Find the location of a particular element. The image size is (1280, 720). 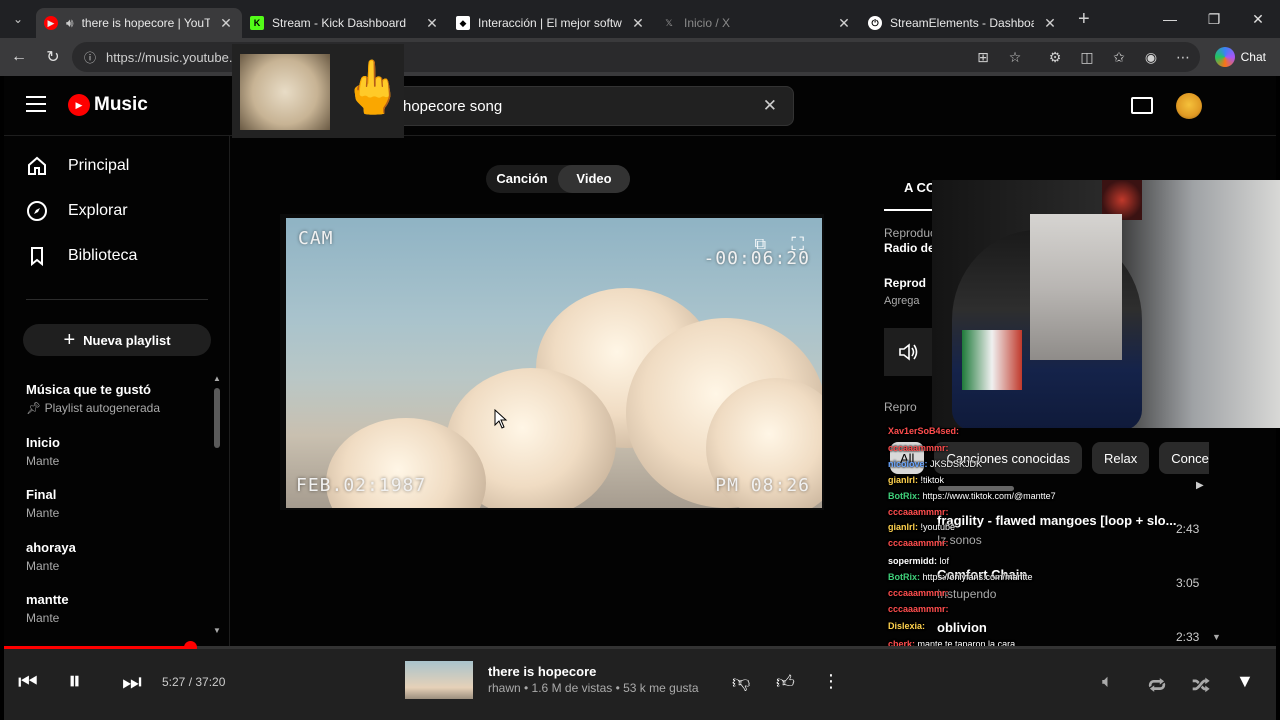

tab-title: Interacción | El mejor software is located at coordinates (550, 23).